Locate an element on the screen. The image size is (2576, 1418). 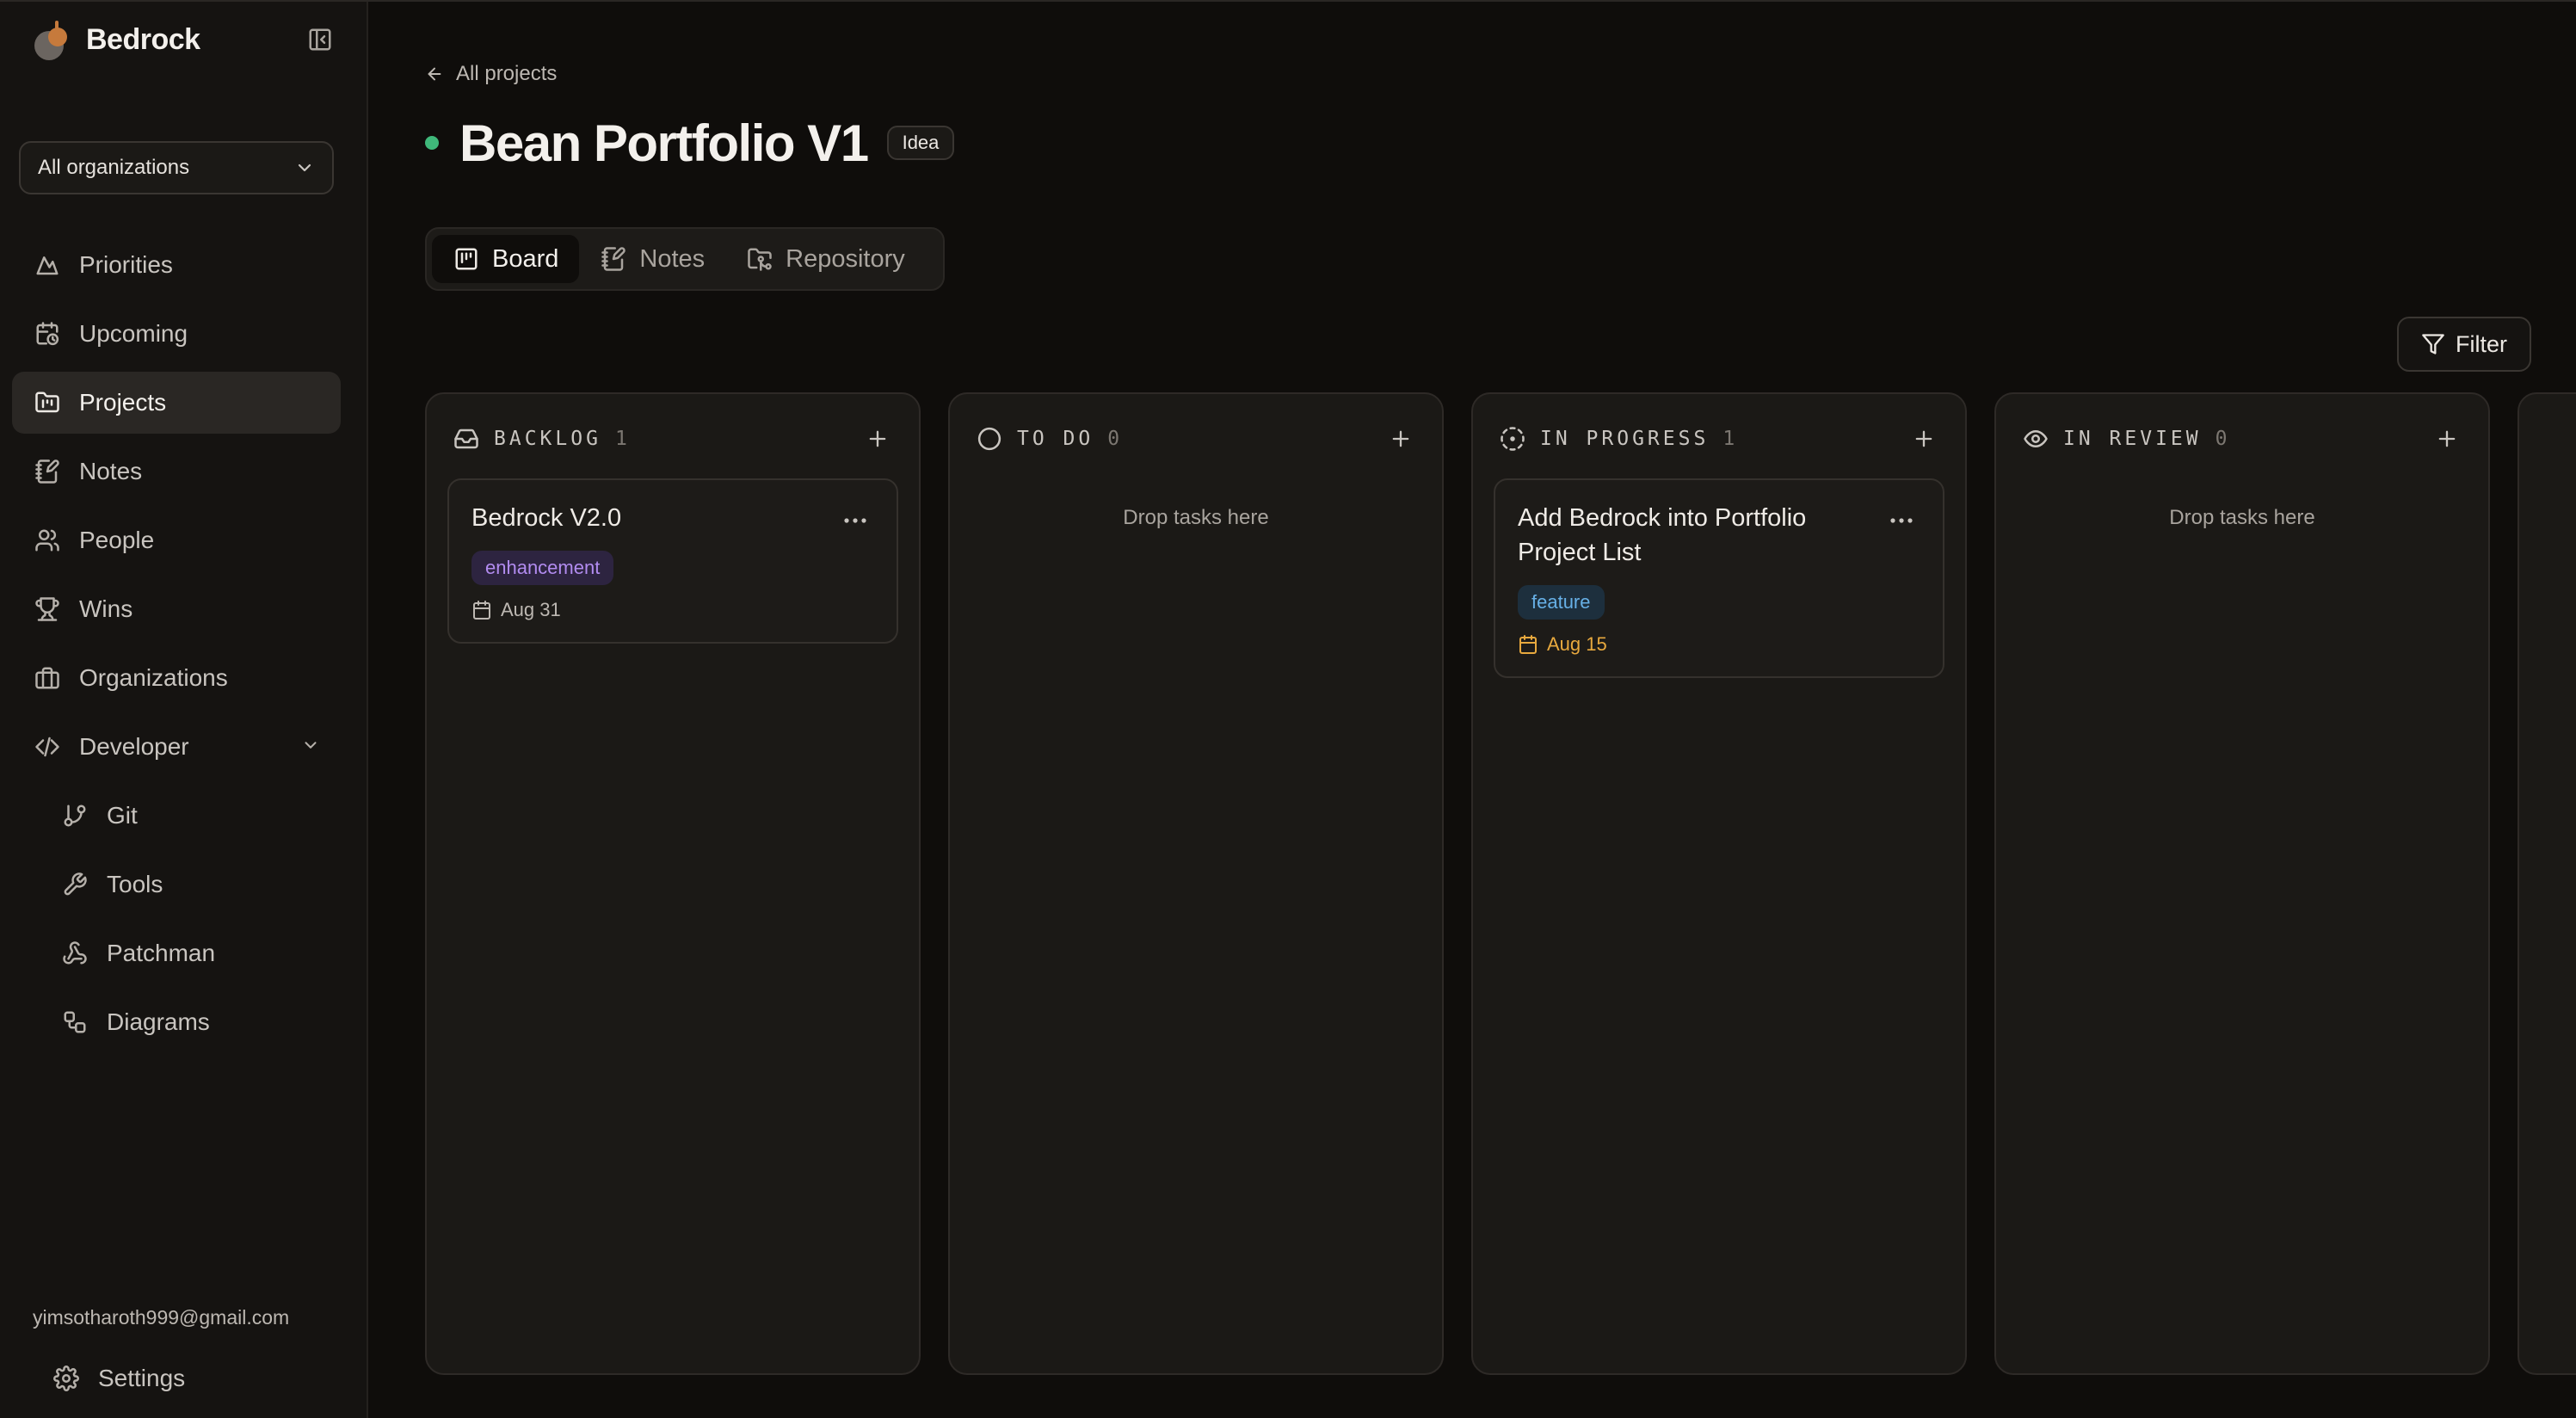
column-header: TO DO 0 is located at coordinates (1196, 439).